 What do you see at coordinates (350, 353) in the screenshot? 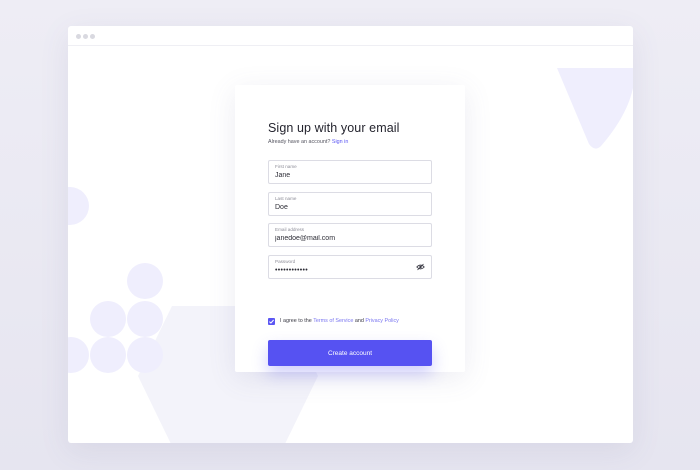
I see `create-account-button: Create account` at bounding box center [350, 353].